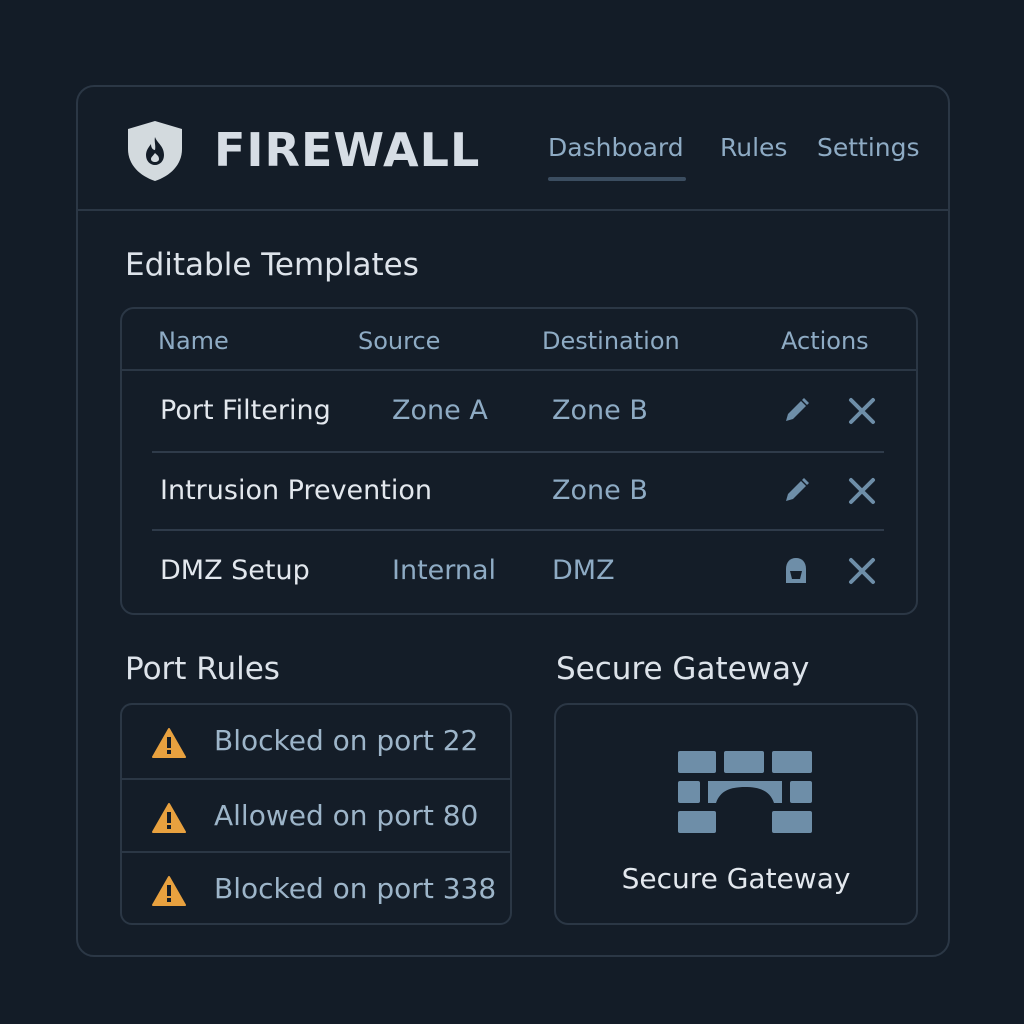 The width and height of the screenshot is (1024, 1024). Describe the element at coordinates (745, 792) in the screenshot. I see `brick-wall-icon` at that location.